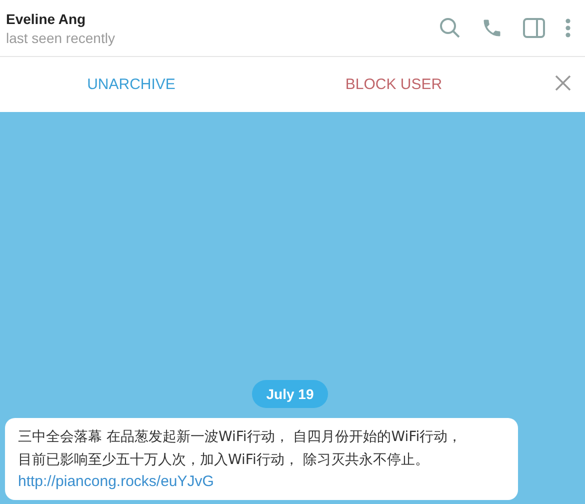 This screenshot has width=585, height=504. What do you see at coordinates (450, 28) in the screenshot?
I see `search-icon` at bounding box center [450, 28].